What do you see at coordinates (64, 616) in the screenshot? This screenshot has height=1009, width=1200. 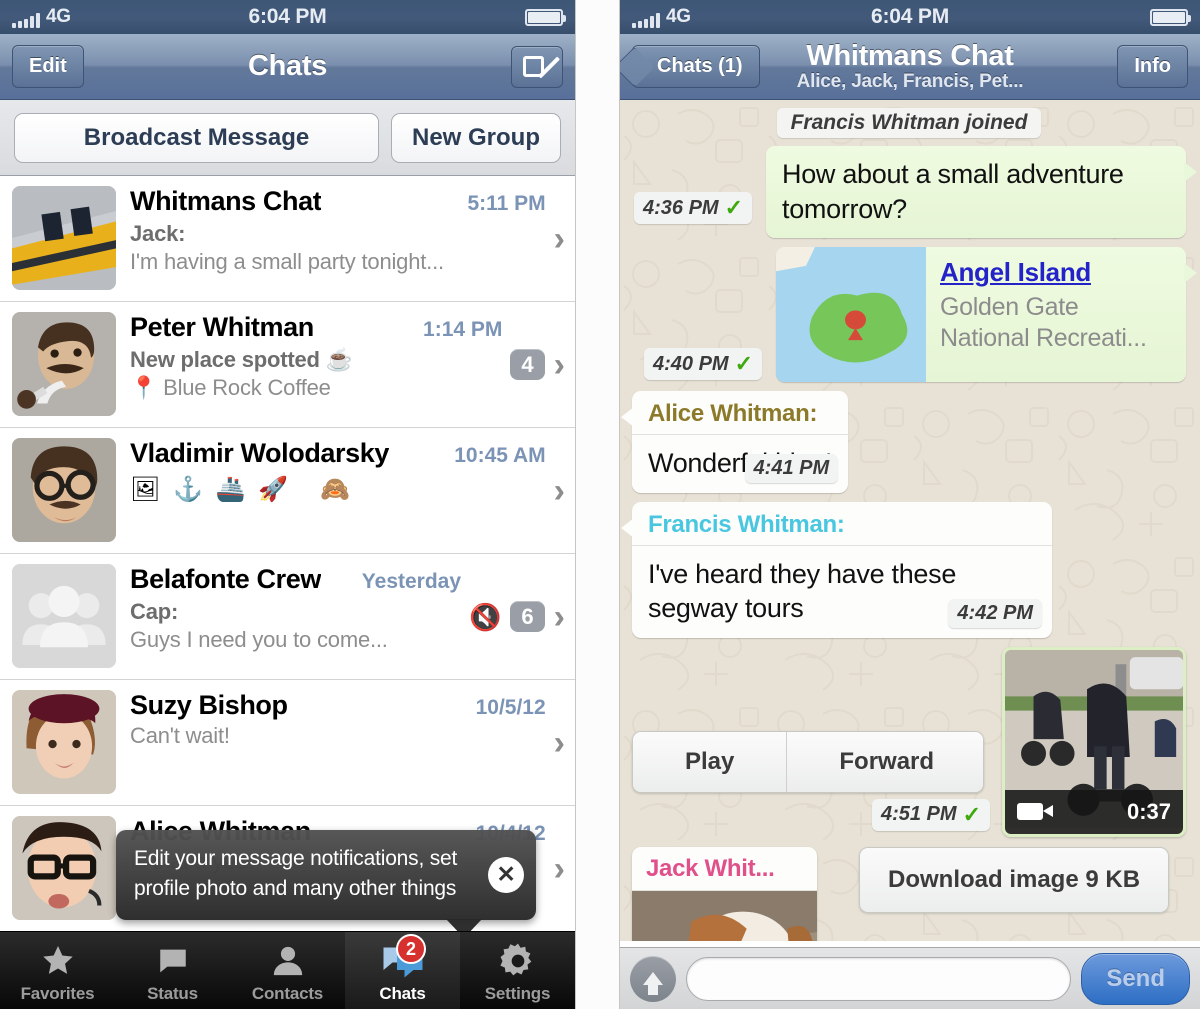 I see `group-placeholder-avatar` at bounding box center [64, 616].